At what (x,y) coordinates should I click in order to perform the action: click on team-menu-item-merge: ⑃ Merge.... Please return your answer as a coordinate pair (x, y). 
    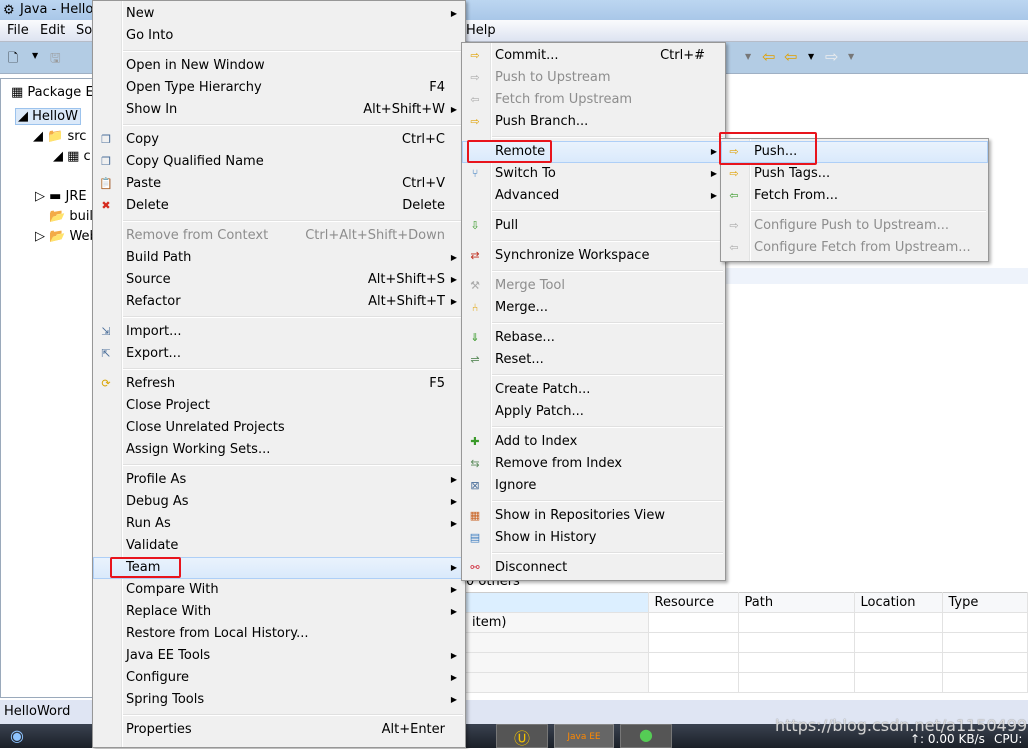
    Looking at the image, I should click on (593, 308).